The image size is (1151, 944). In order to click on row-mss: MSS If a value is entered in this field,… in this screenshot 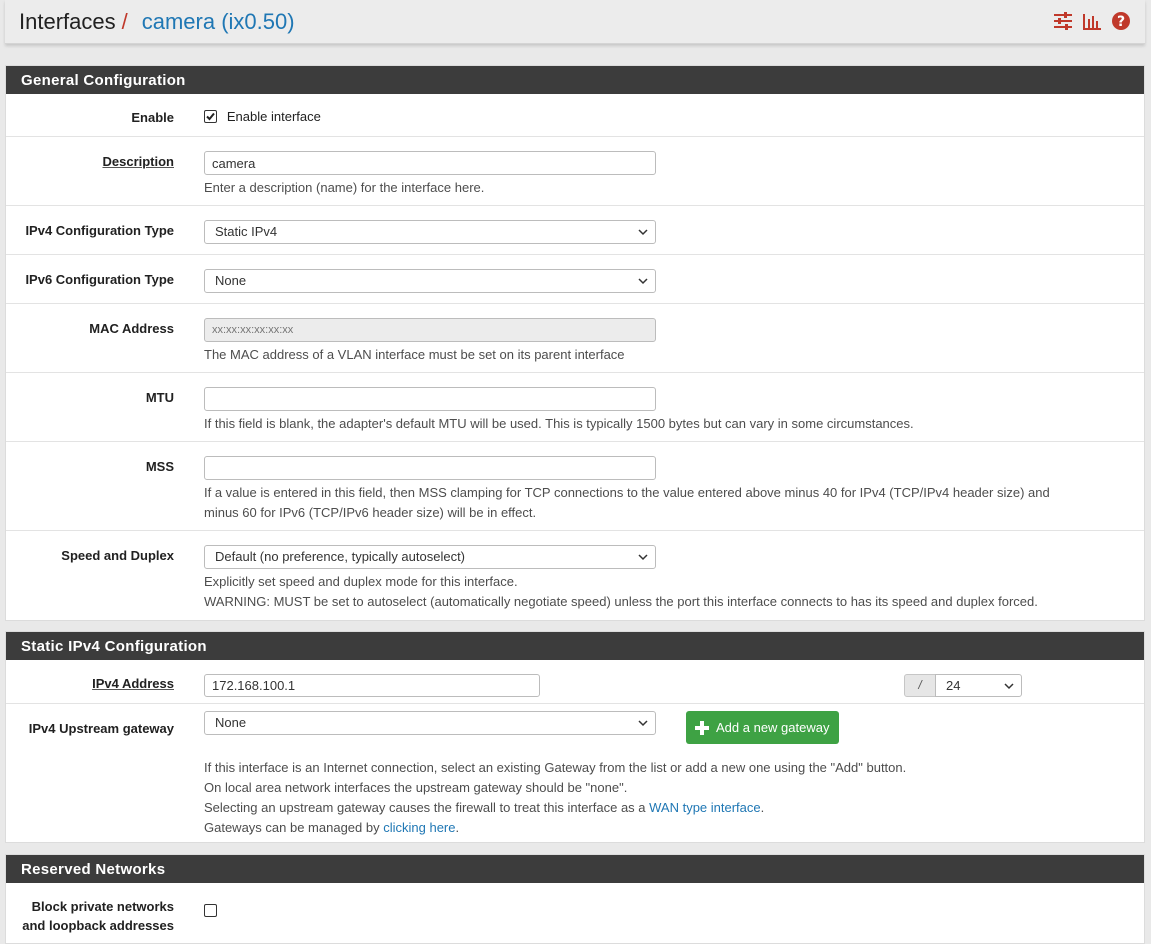, I will do `click(575, 486)`.